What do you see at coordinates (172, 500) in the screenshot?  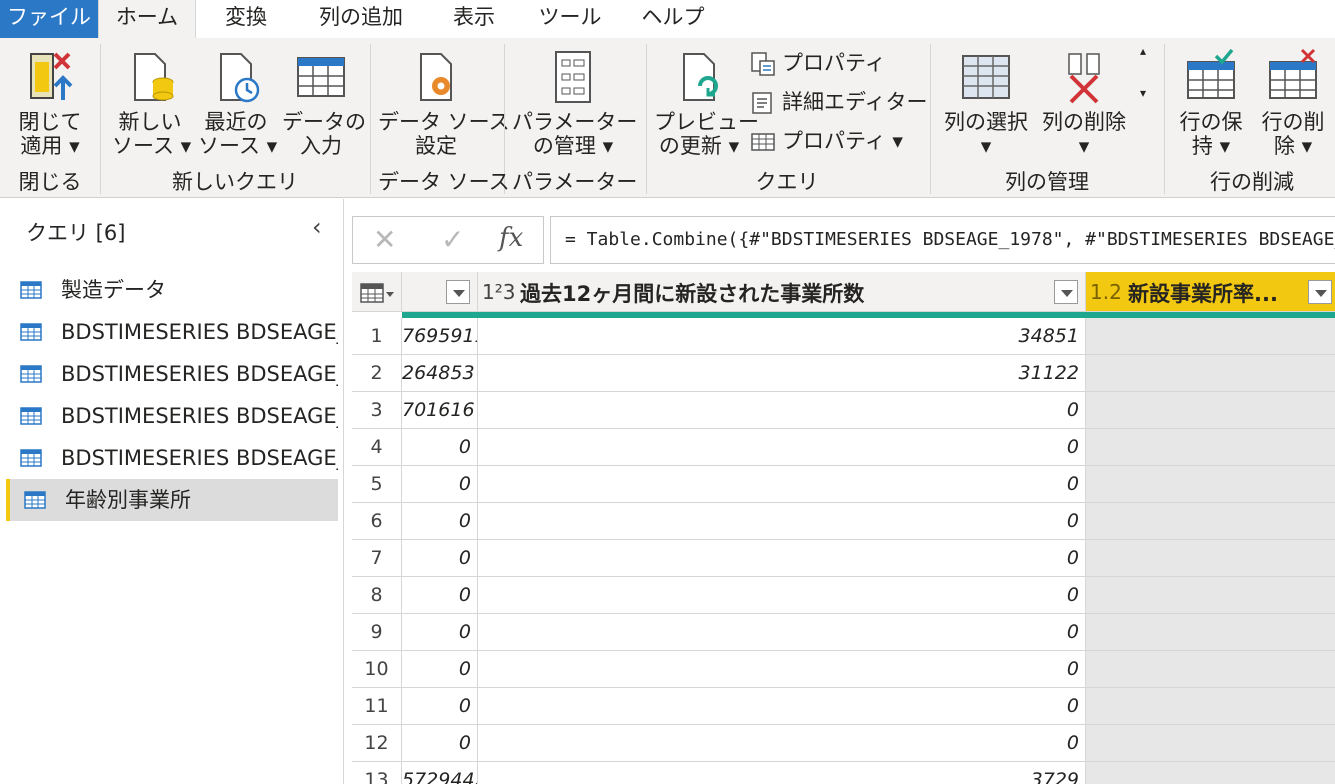 I see `query-item-selected: 年齢別事業所` at bounding box center [172, 500].